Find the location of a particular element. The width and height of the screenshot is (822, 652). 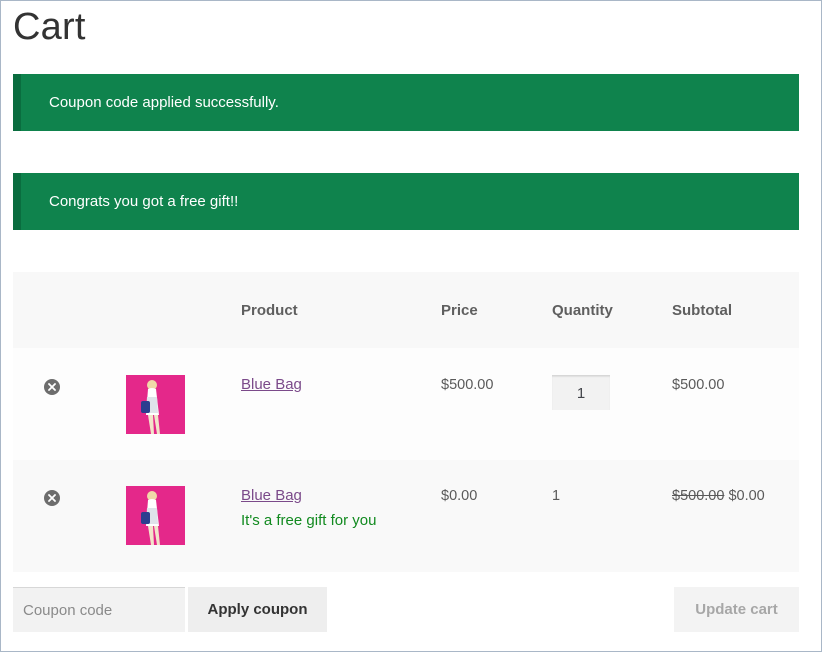

notice-text: Coupon code applied successfully. is located at coordinates (164, 102).